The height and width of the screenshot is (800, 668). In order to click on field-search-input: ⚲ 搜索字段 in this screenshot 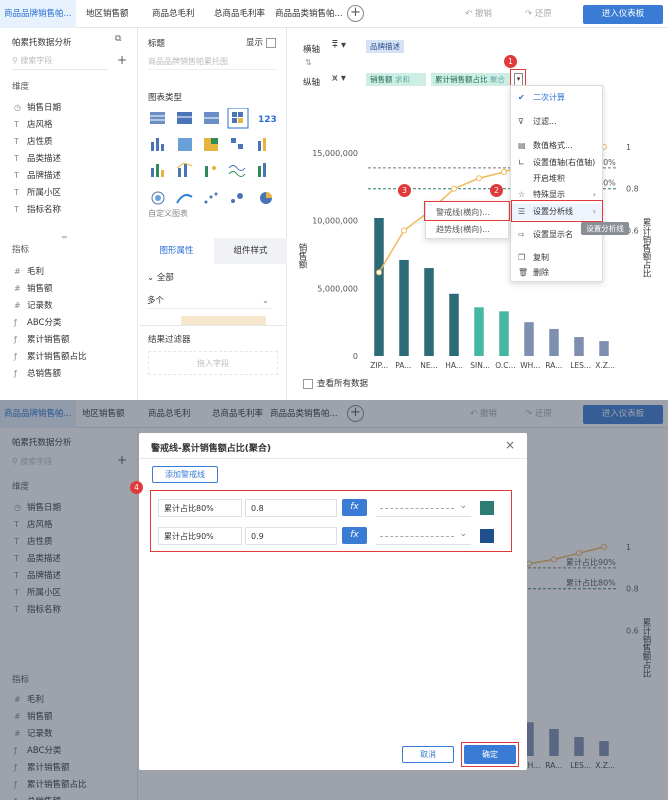, I will do `click(60, 62)`.